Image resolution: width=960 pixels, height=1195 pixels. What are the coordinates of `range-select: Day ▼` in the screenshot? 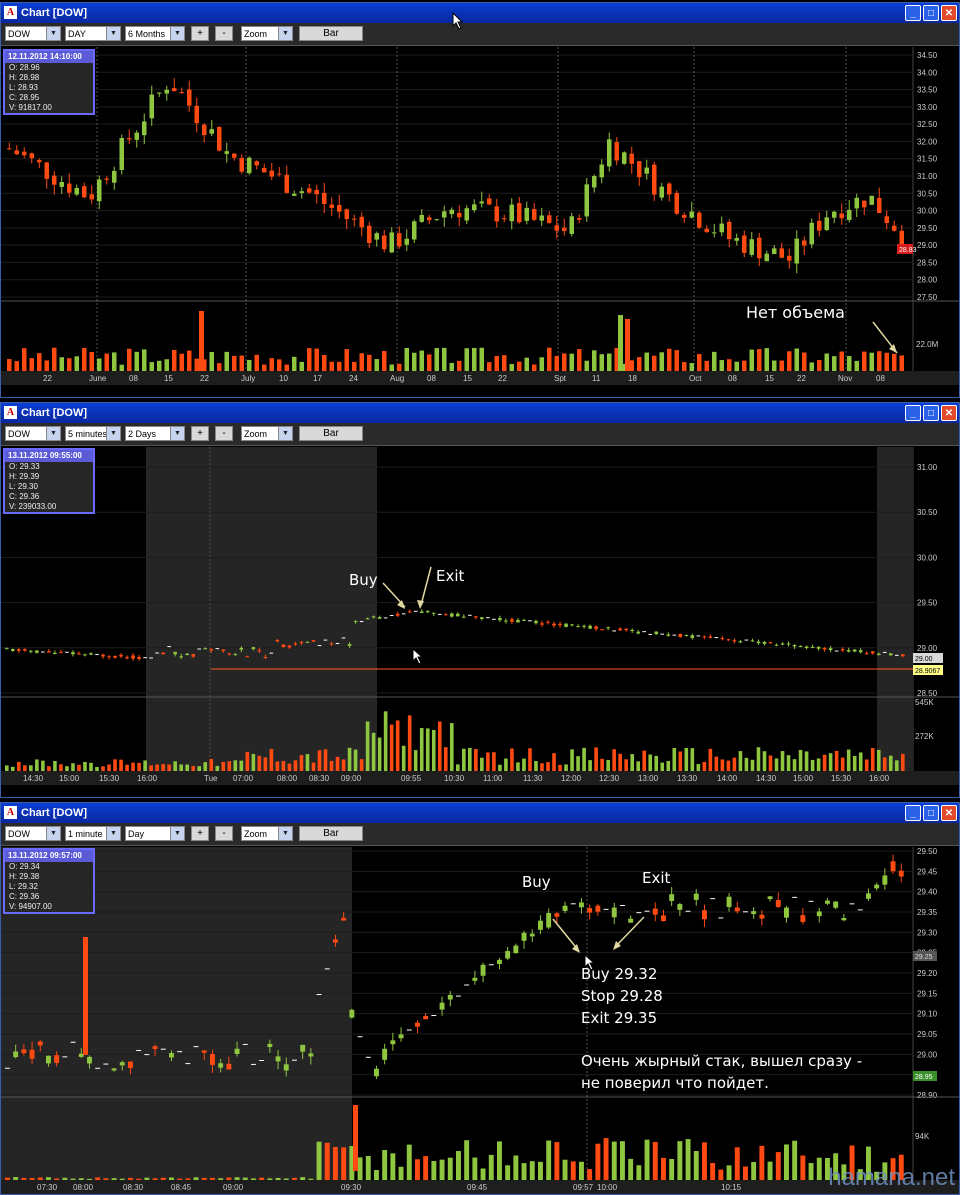 It's located at (155, 833).